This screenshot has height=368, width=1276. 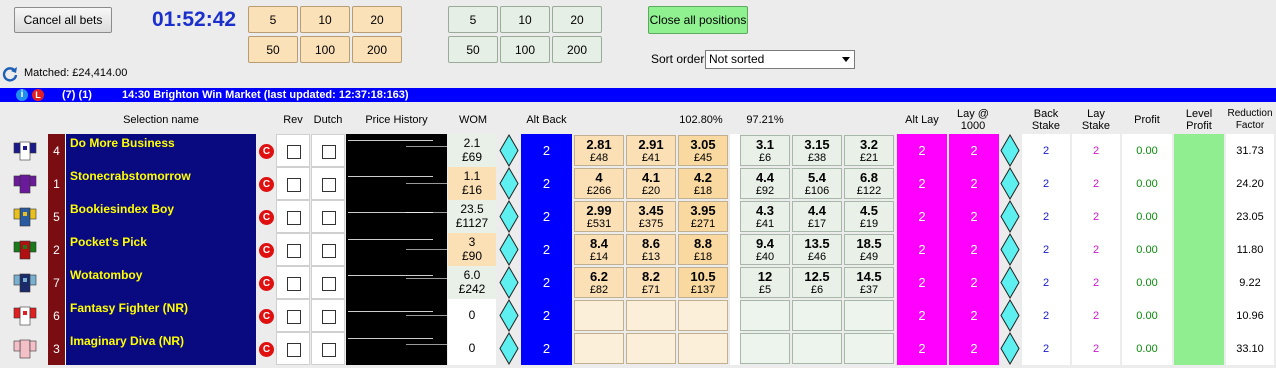 What do you see at coordinates (703, 150) in the screenshot?
I see `back-price-cell: 3.05 £45` at bounding box center [703, 150].